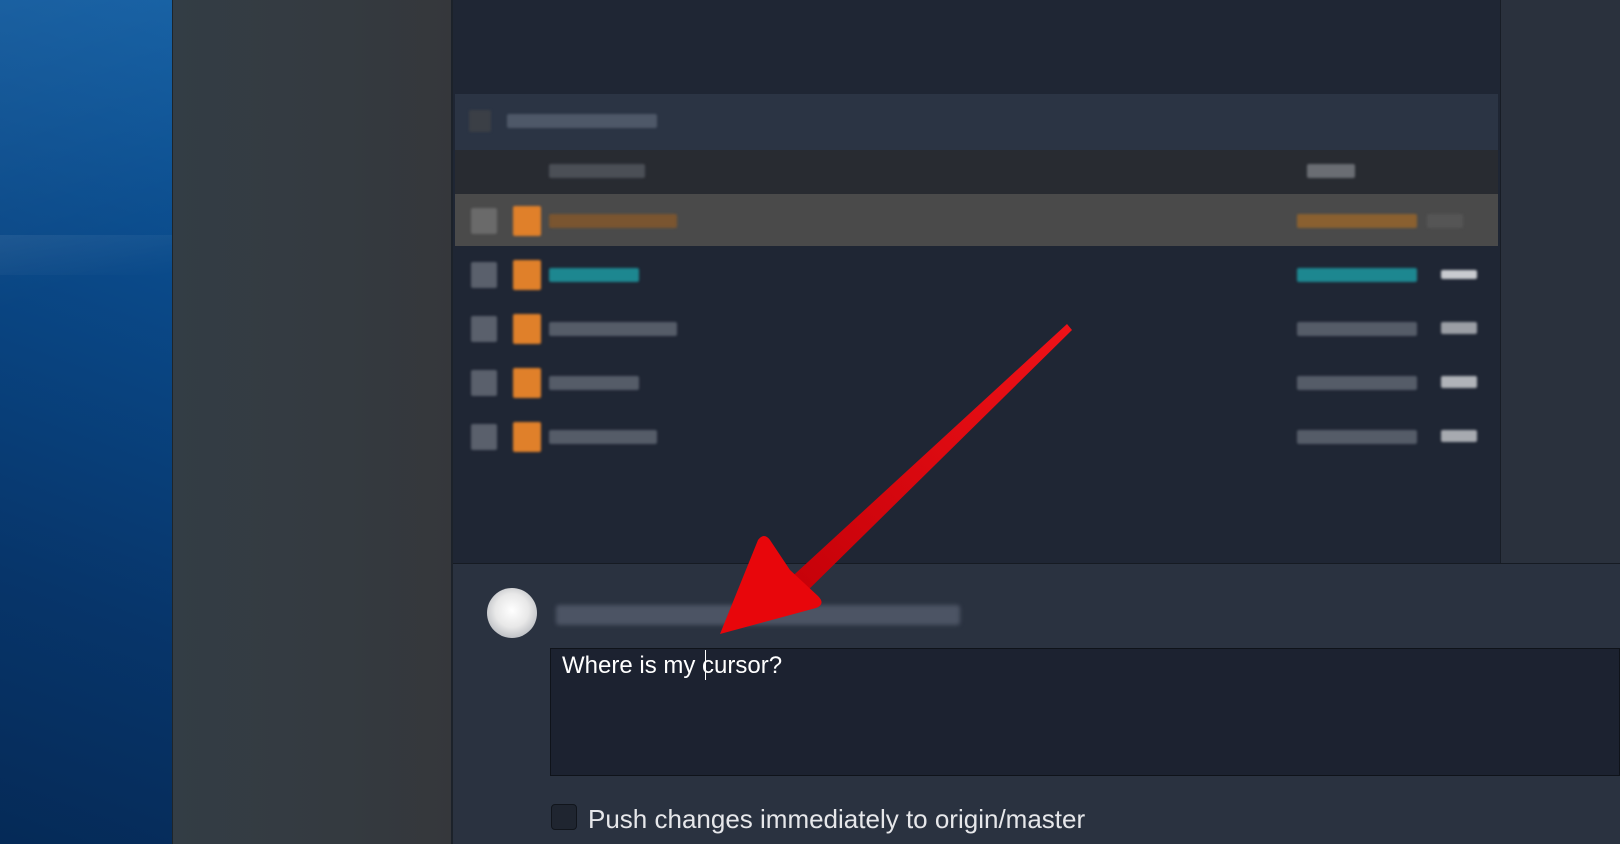  What do you see at coordinates (1331, 171) in the screenshot?
I see `column-header-status` at bounding box center [1331, 171].